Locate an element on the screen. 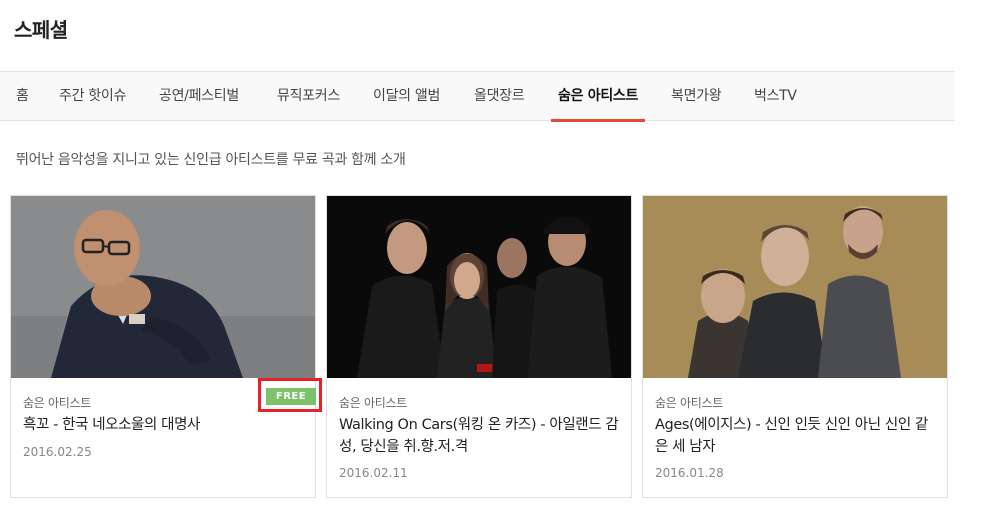 Image resolution: width=986 pixels, height=523 pixels. page-title: 스페셜 is located at coordinates (41, 30).